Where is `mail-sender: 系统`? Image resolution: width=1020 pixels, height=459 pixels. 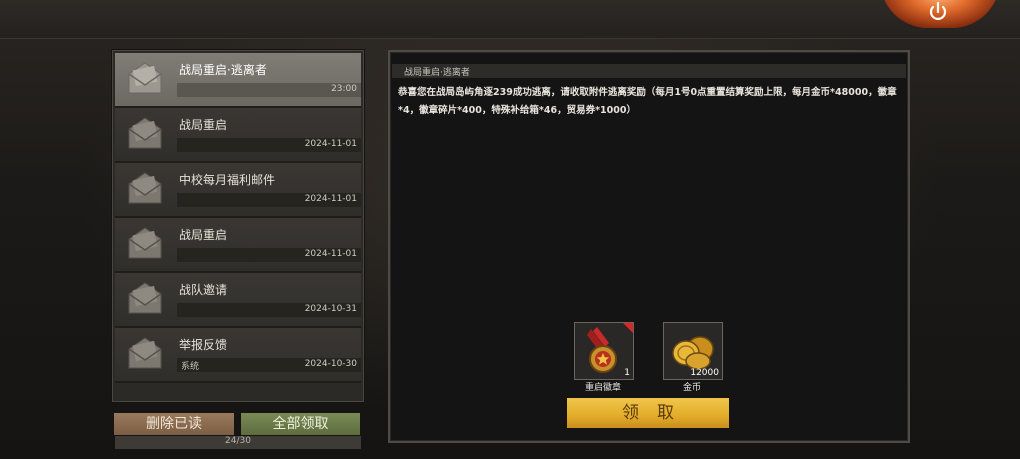
mail-sender: 系统 is located at coordinates (190, 367).